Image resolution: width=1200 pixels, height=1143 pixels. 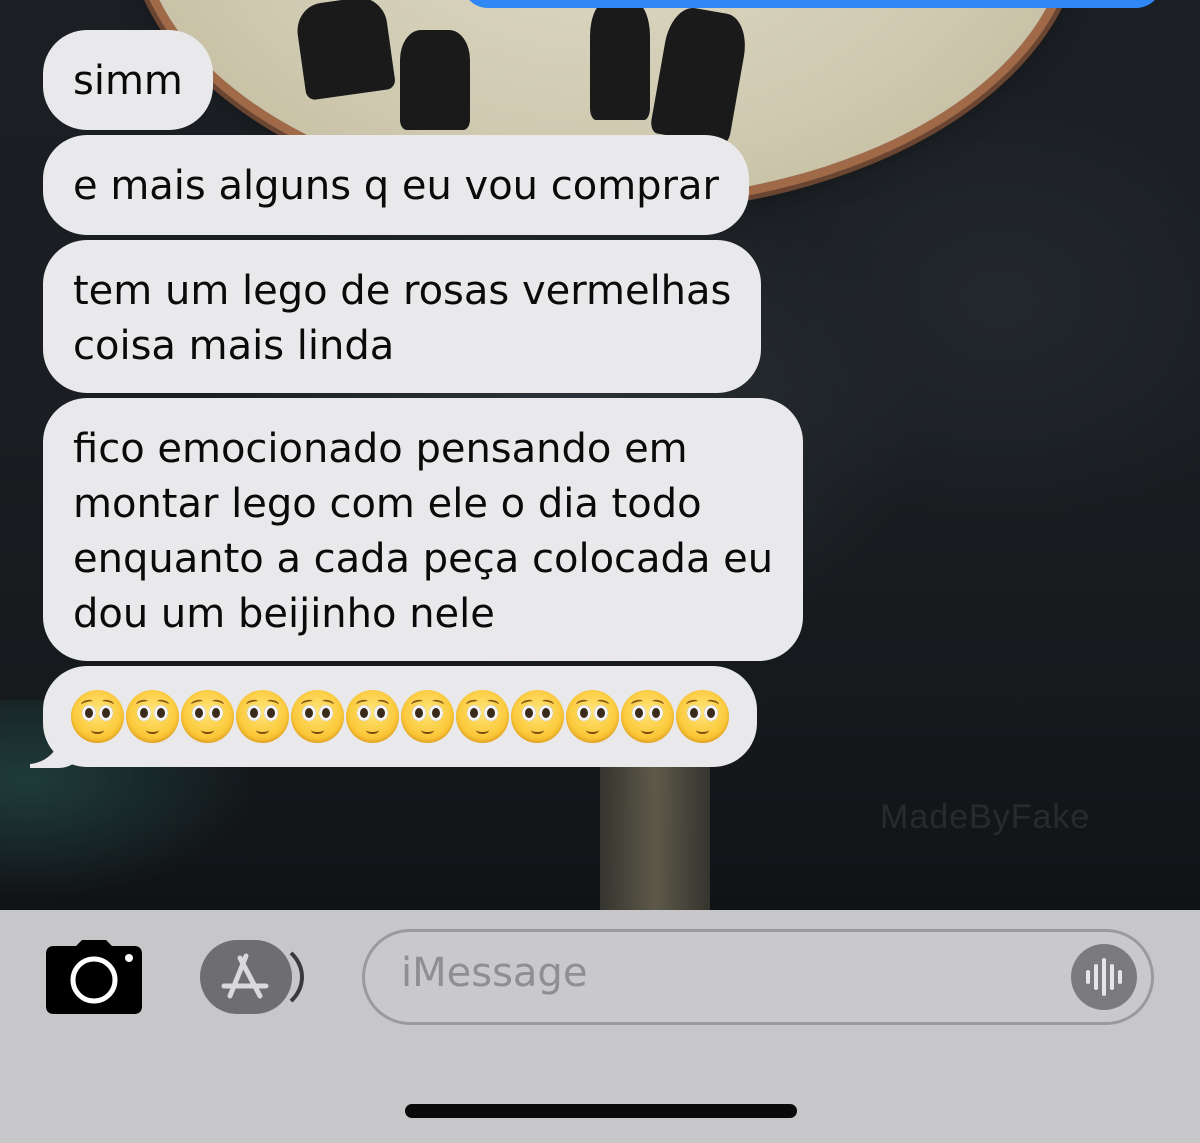 I want to click on message-text: e mais alguns q eu vou comprar, so click(x=396, y=186).